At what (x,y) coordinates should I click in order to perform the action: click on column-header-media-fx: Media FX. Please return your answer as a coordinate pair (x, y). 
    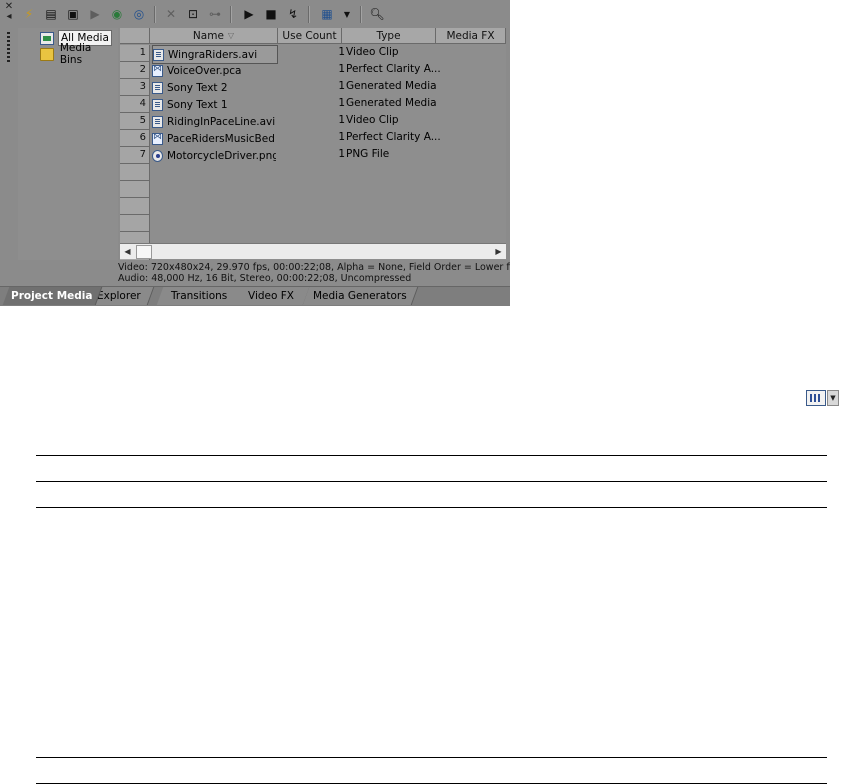
    Looking at the image, I should click on (471, 36).